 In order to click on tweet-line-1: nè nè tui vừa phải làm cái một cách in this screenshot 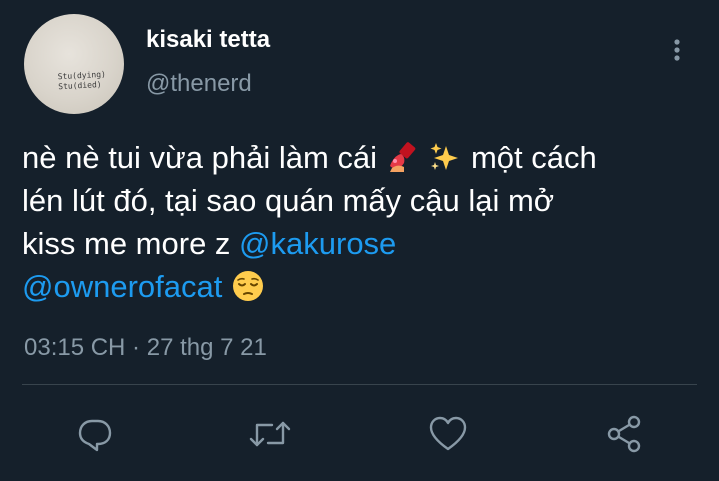, I will do `click(362, 157)`.